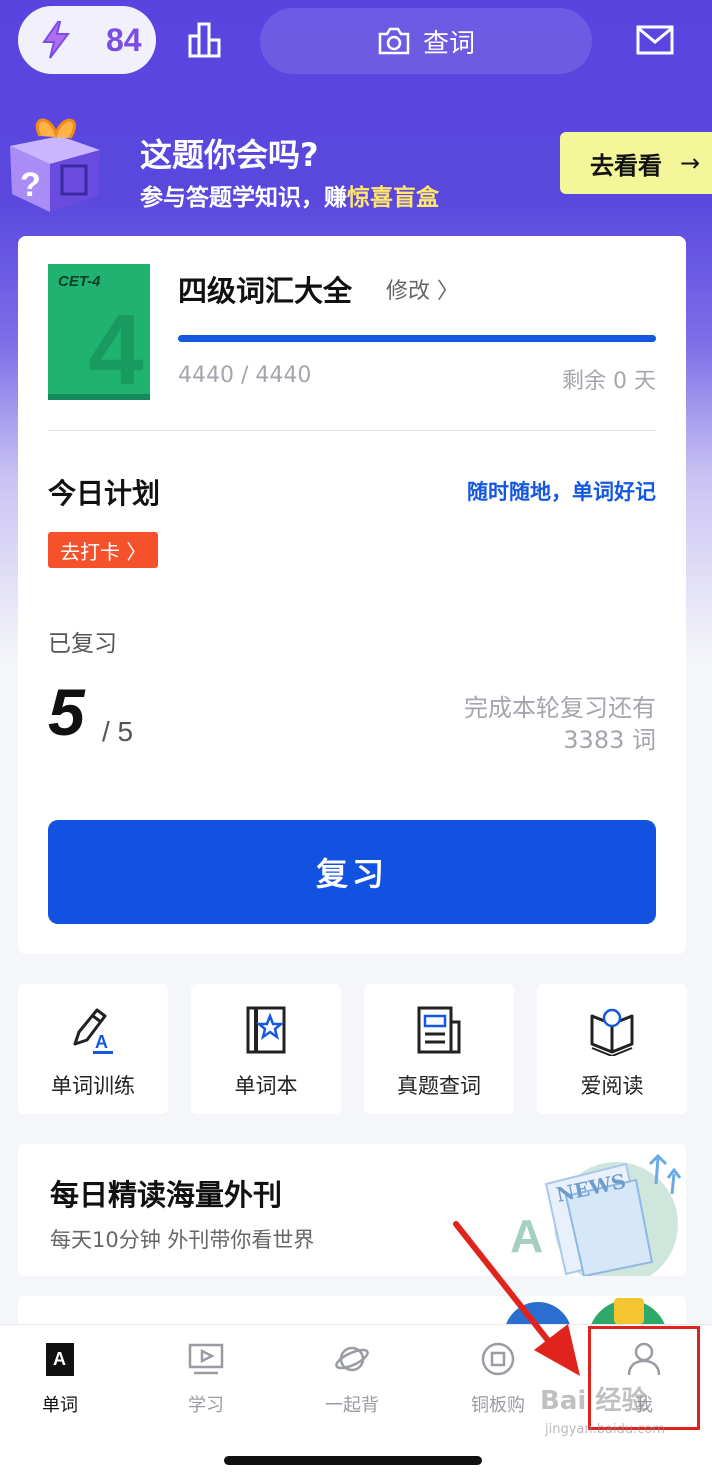 This screenshot has height=1474, width=712. Describe the element at coordinates (690, 163) in the screenshot. I see `arrow-right-icon: →` at that location.